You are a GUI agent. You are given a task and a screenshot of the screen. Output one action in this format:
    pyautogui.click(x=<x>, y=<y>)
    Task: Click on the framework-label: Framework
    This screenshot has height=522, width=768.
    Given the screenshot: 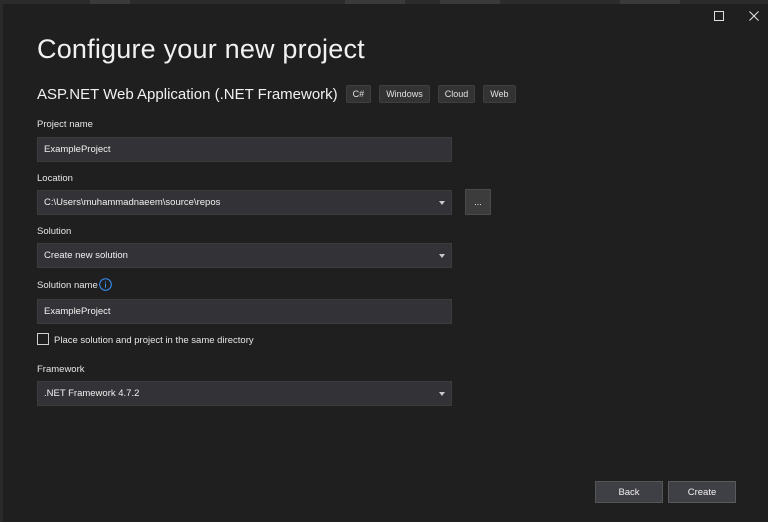 What is the action you would take?
    pyautogui.click(x=61, y=369)
    